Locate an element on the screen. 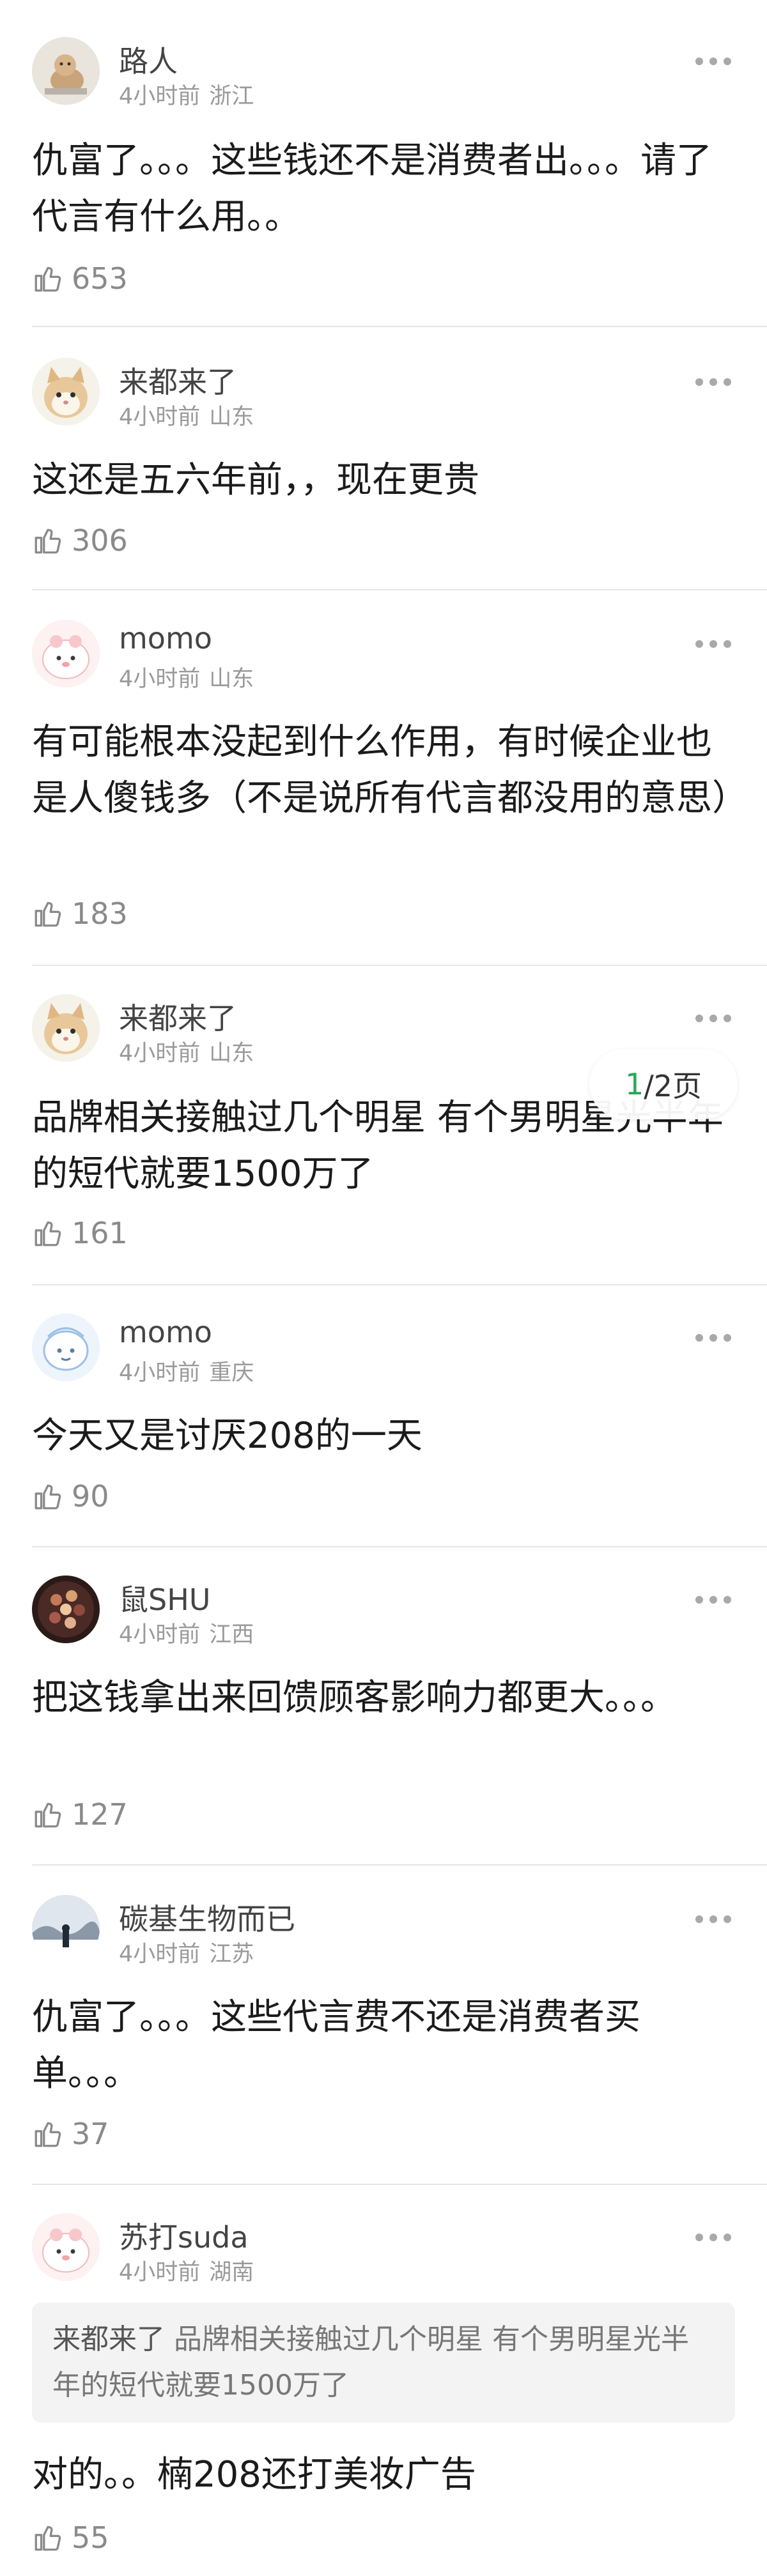 The height and width of the screenshot is (2576, 767). page-indicator: 1/2页 is located at coordinates (663, 1084).